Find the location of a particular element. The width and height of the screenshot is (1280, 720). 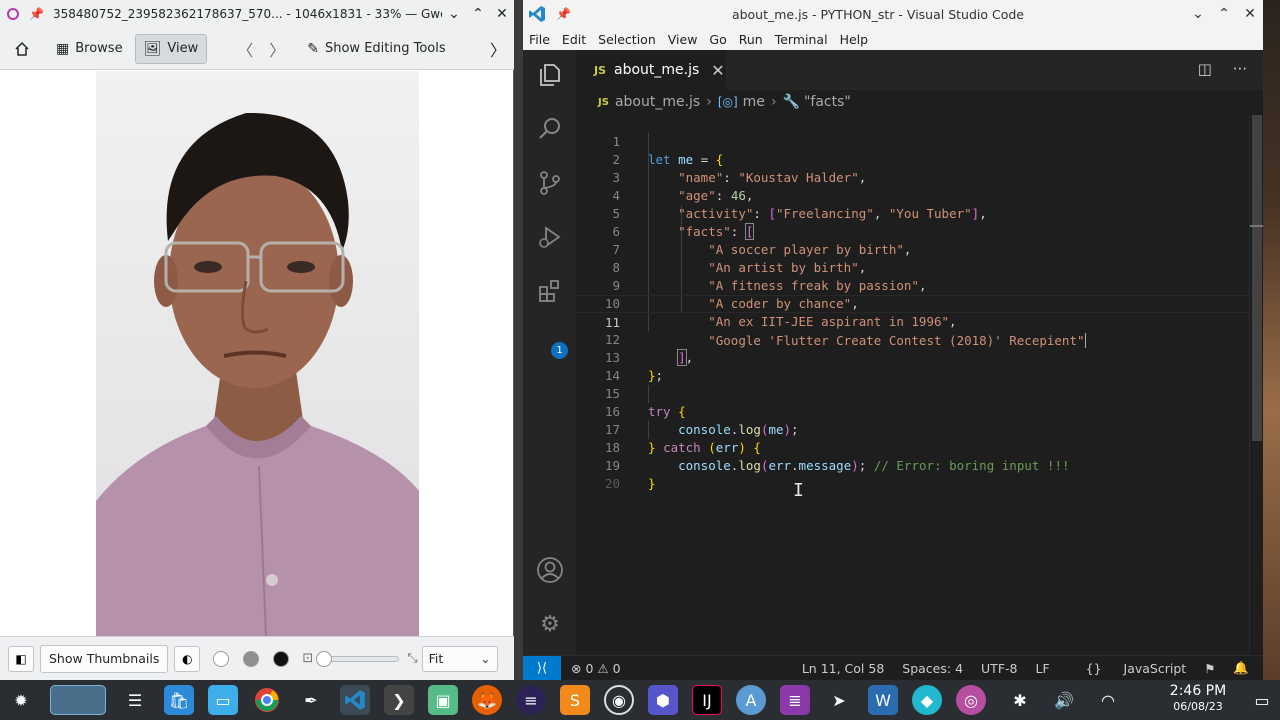

sublime-text-icon: S is located at coordinates (575, 700).